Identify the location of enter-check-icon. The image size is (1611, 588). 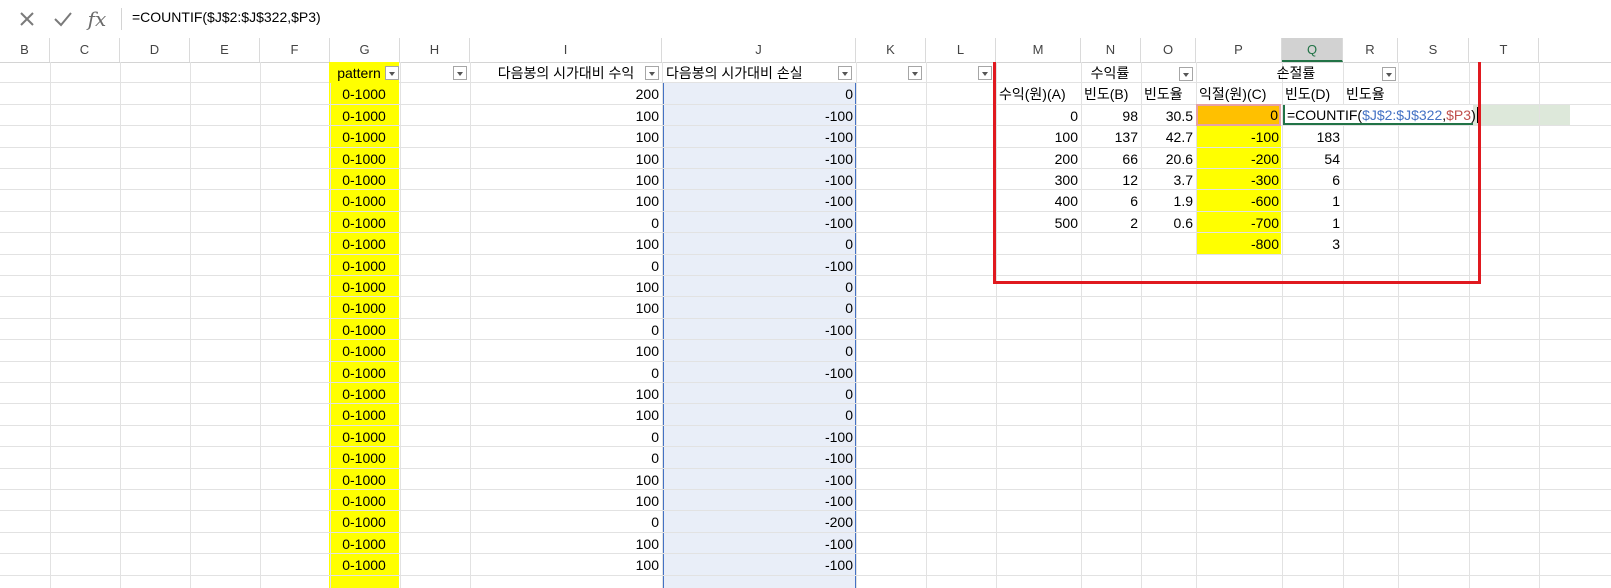
(63, 19).